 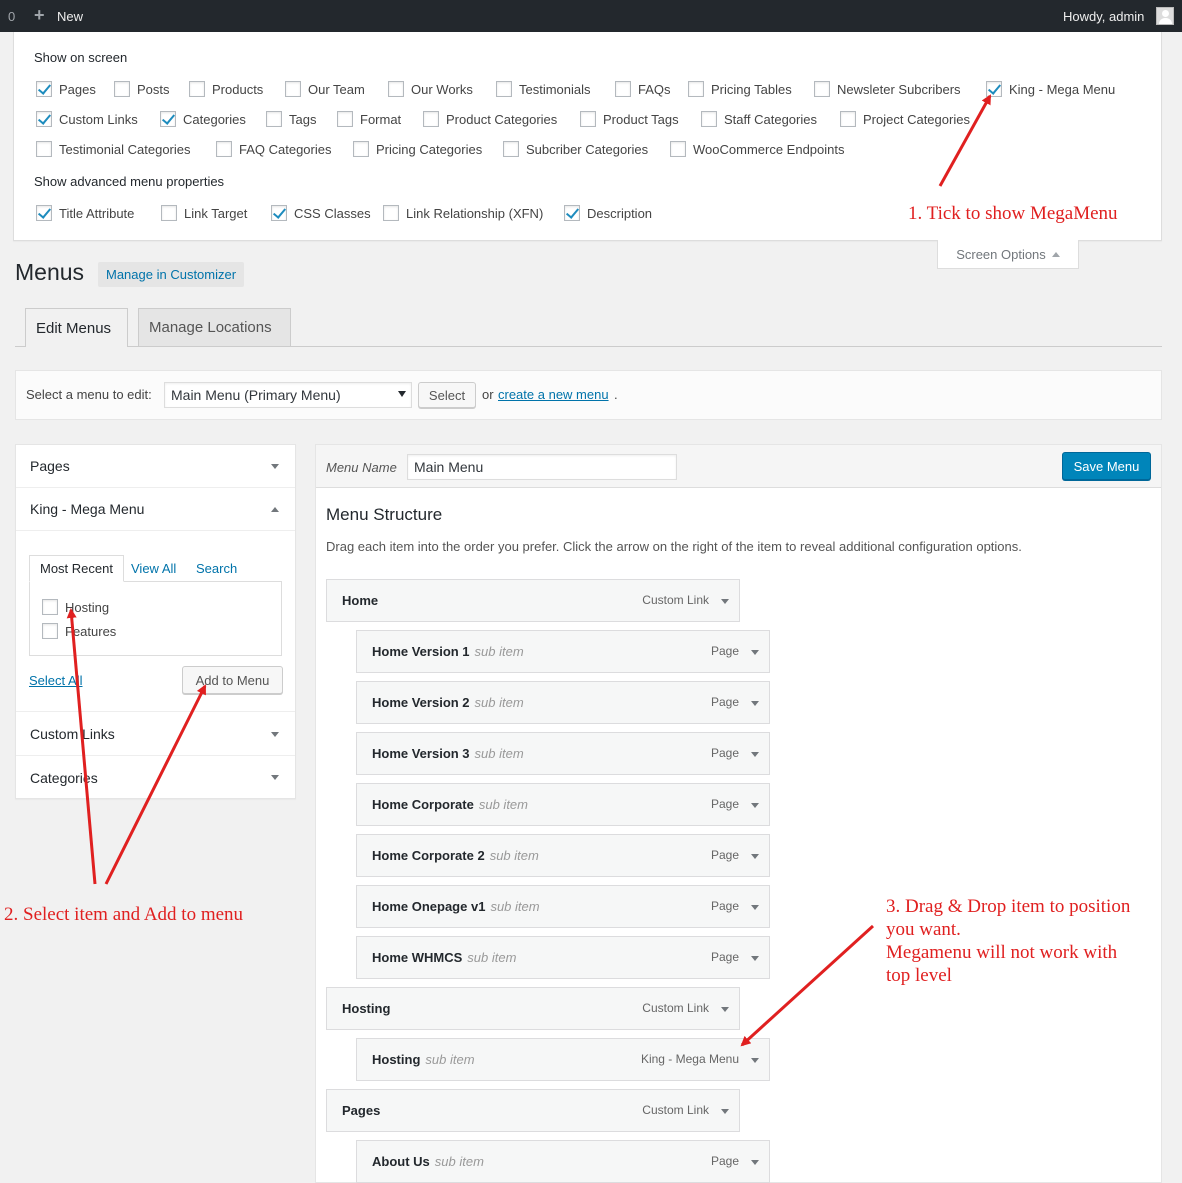 I want to click on howdy-user: Howdy, admin, so click(x=1103, y=16).